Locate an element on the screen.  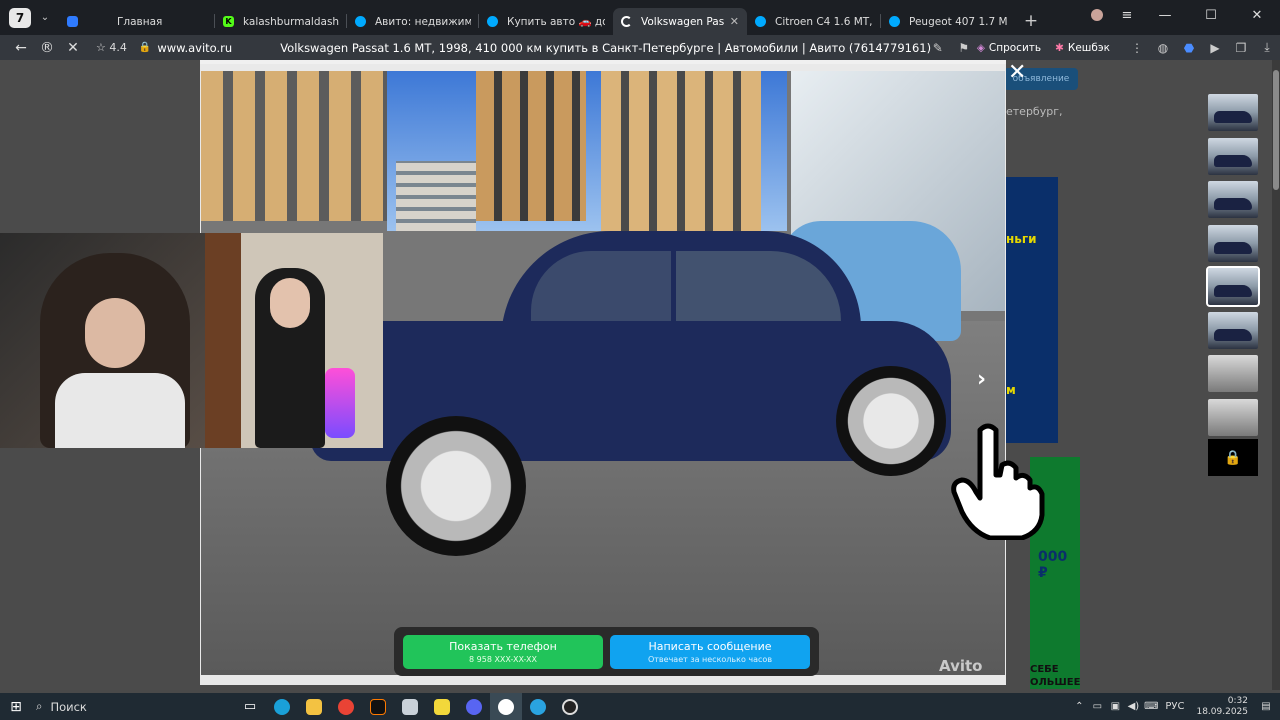
tab-peugeot: Peugeot 407 1.7 MT, 2007 is located at coordinates (948, 21).